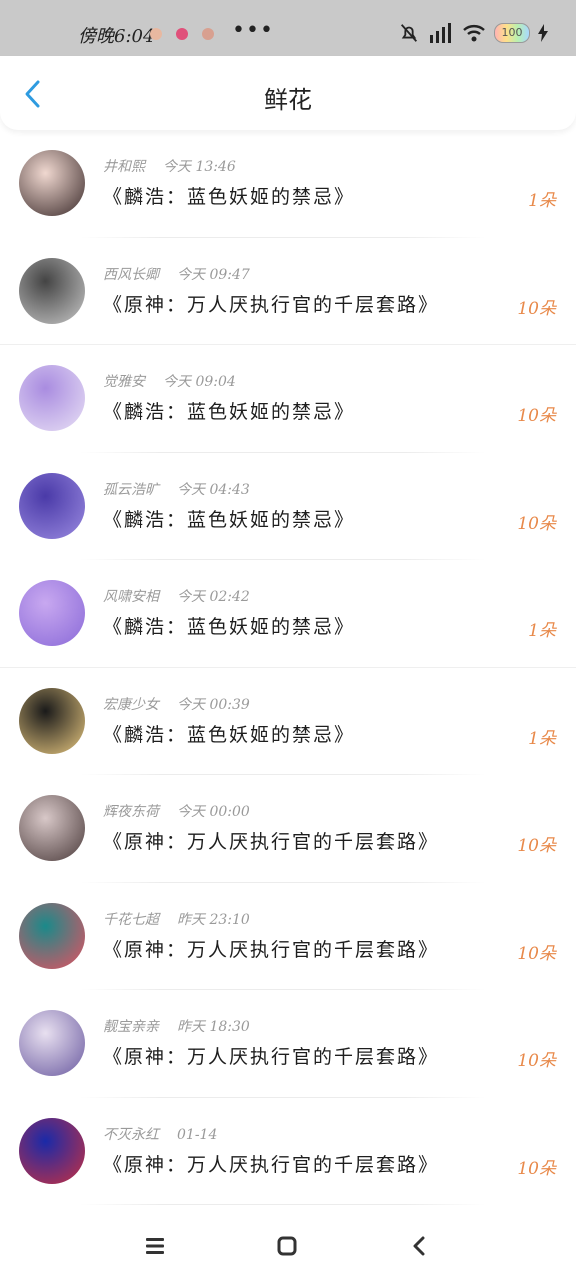 The height and width of the screenshot is (1280, 576). What do you see at coordinates (253, 30) in the screenshot?
I see `more-notifications-icon: •••` at bounding box center [253, 30].